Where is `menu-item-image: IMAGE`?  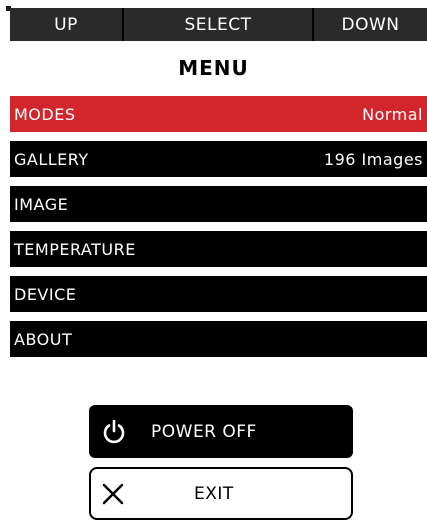 menu-item-image: IMAGE is located at coordinates (218, 204).